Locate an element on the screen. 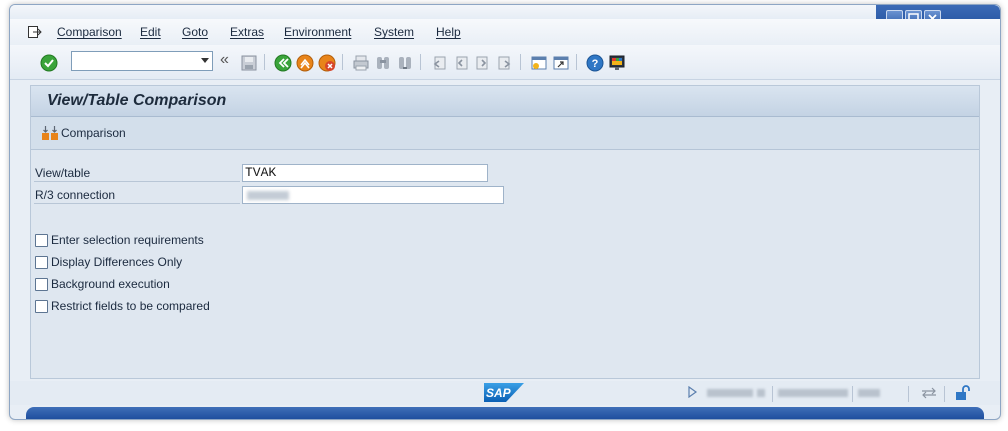 The width and height of the screenshot is (1008, 431). checkbox-label: Restrict fields to be compared is located at coordinates (130, 306).